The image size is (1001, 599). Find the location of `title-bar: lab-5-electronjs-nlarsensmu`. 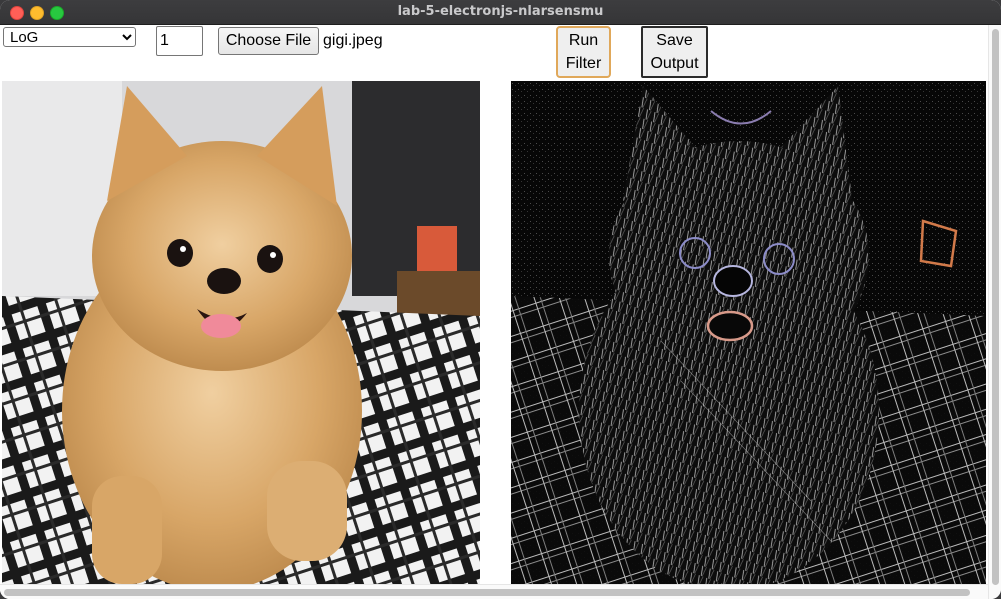

title-bar: lab-5-electronjs-nlarsensmu is located at coordinates (500, 12).